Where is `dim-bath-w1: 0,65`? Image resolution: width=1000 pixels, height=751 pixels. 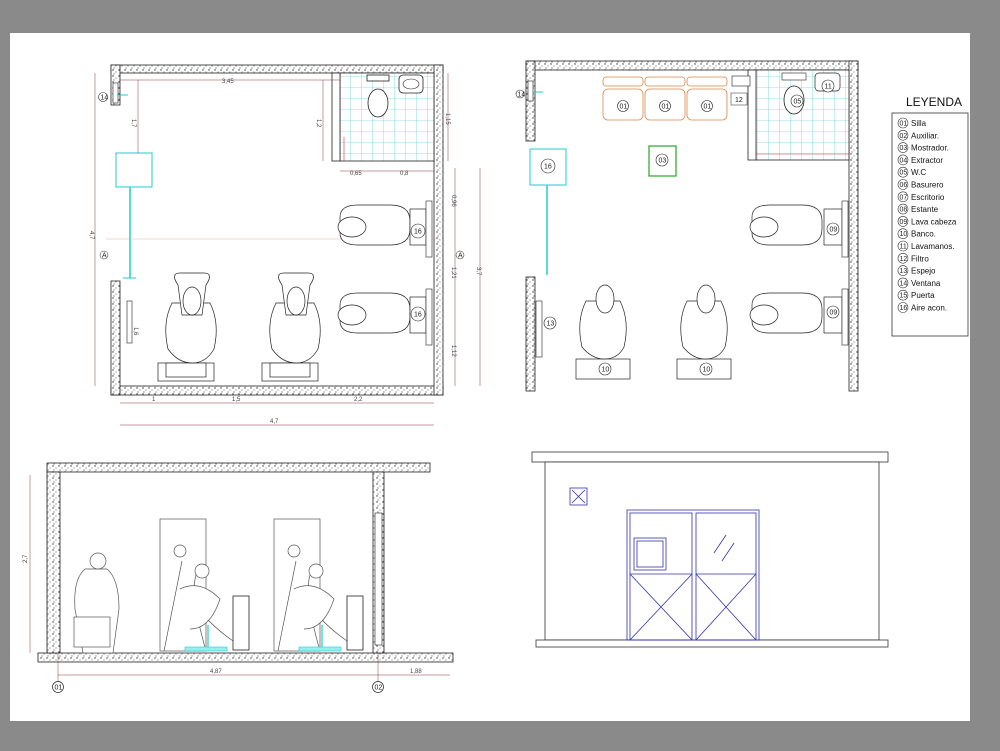 dim-bath-w1: 0,65 is located at coordinates (356, 174).